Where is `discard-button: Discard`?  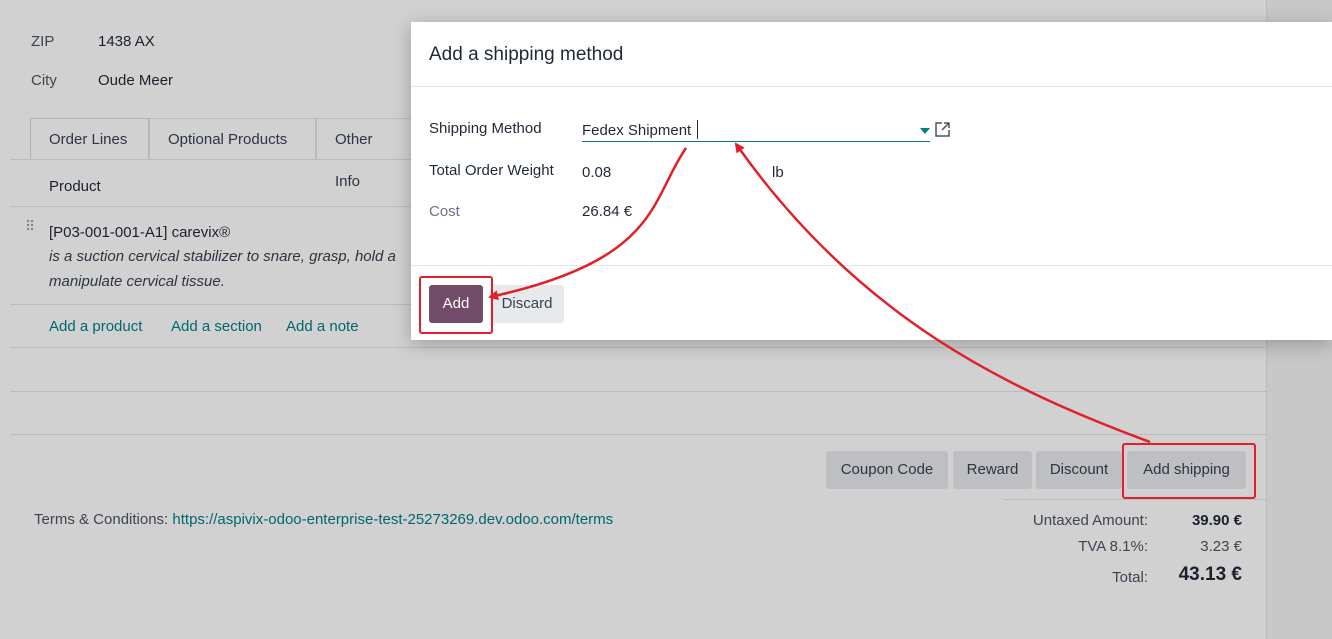 discard-button: Discard is located at coordinates (527, 304).